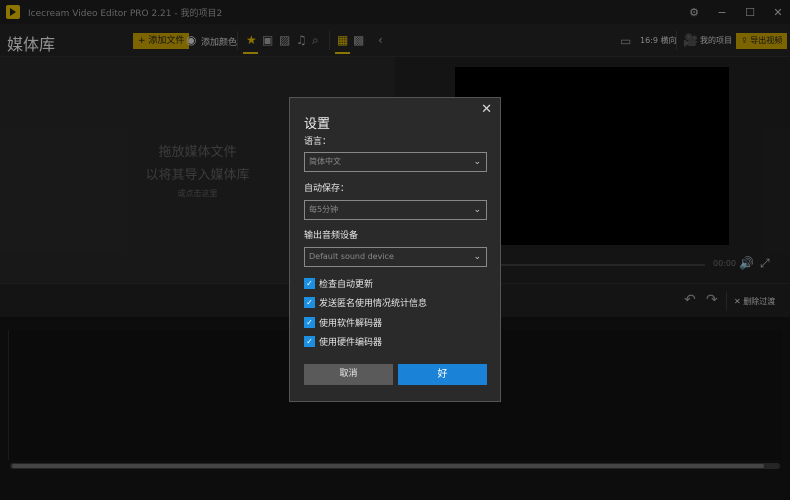 This screenshot has height=500, width=790. Describe the element at coordinates (395, 210) in the screenshot. I see `autosave-select: 每5分钟 ⌄` at that location.